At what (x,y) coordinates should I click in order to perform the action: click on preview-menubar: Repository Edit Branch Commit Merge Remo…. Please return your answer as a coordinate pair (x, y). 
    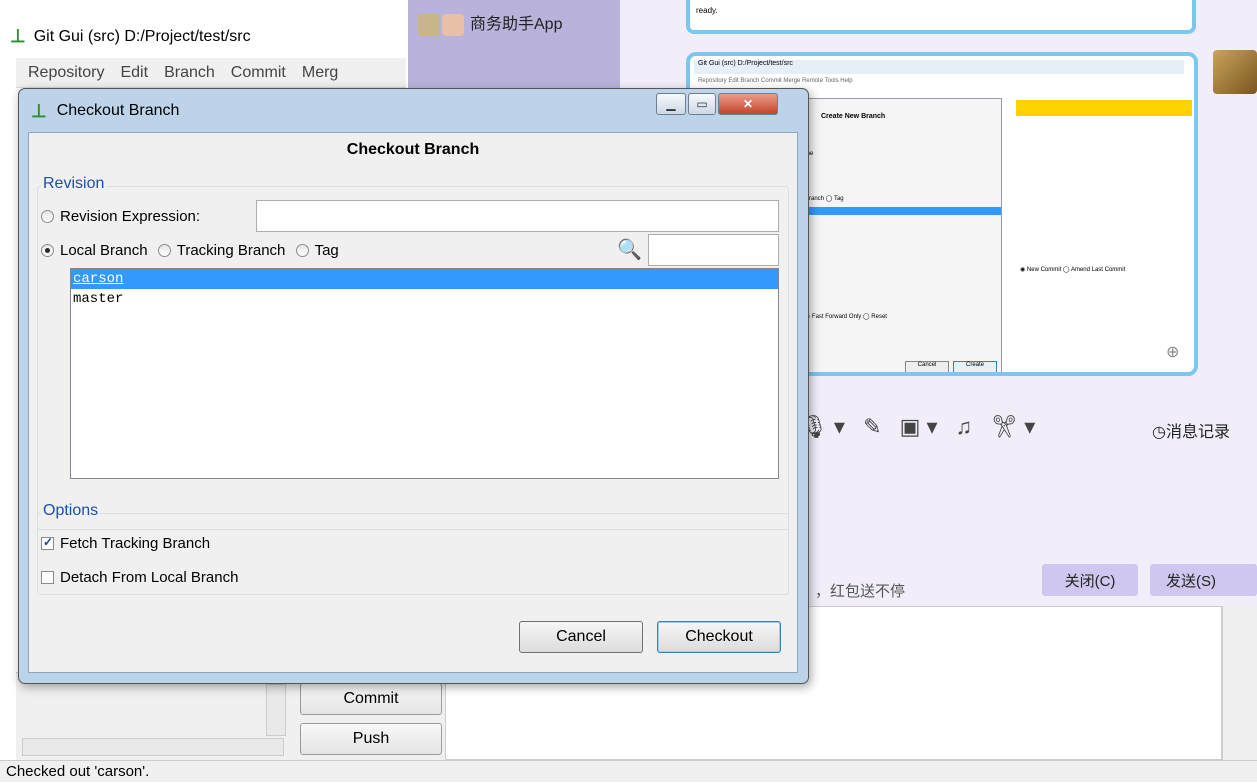
    Looking at the image, I should click on (853, 81).